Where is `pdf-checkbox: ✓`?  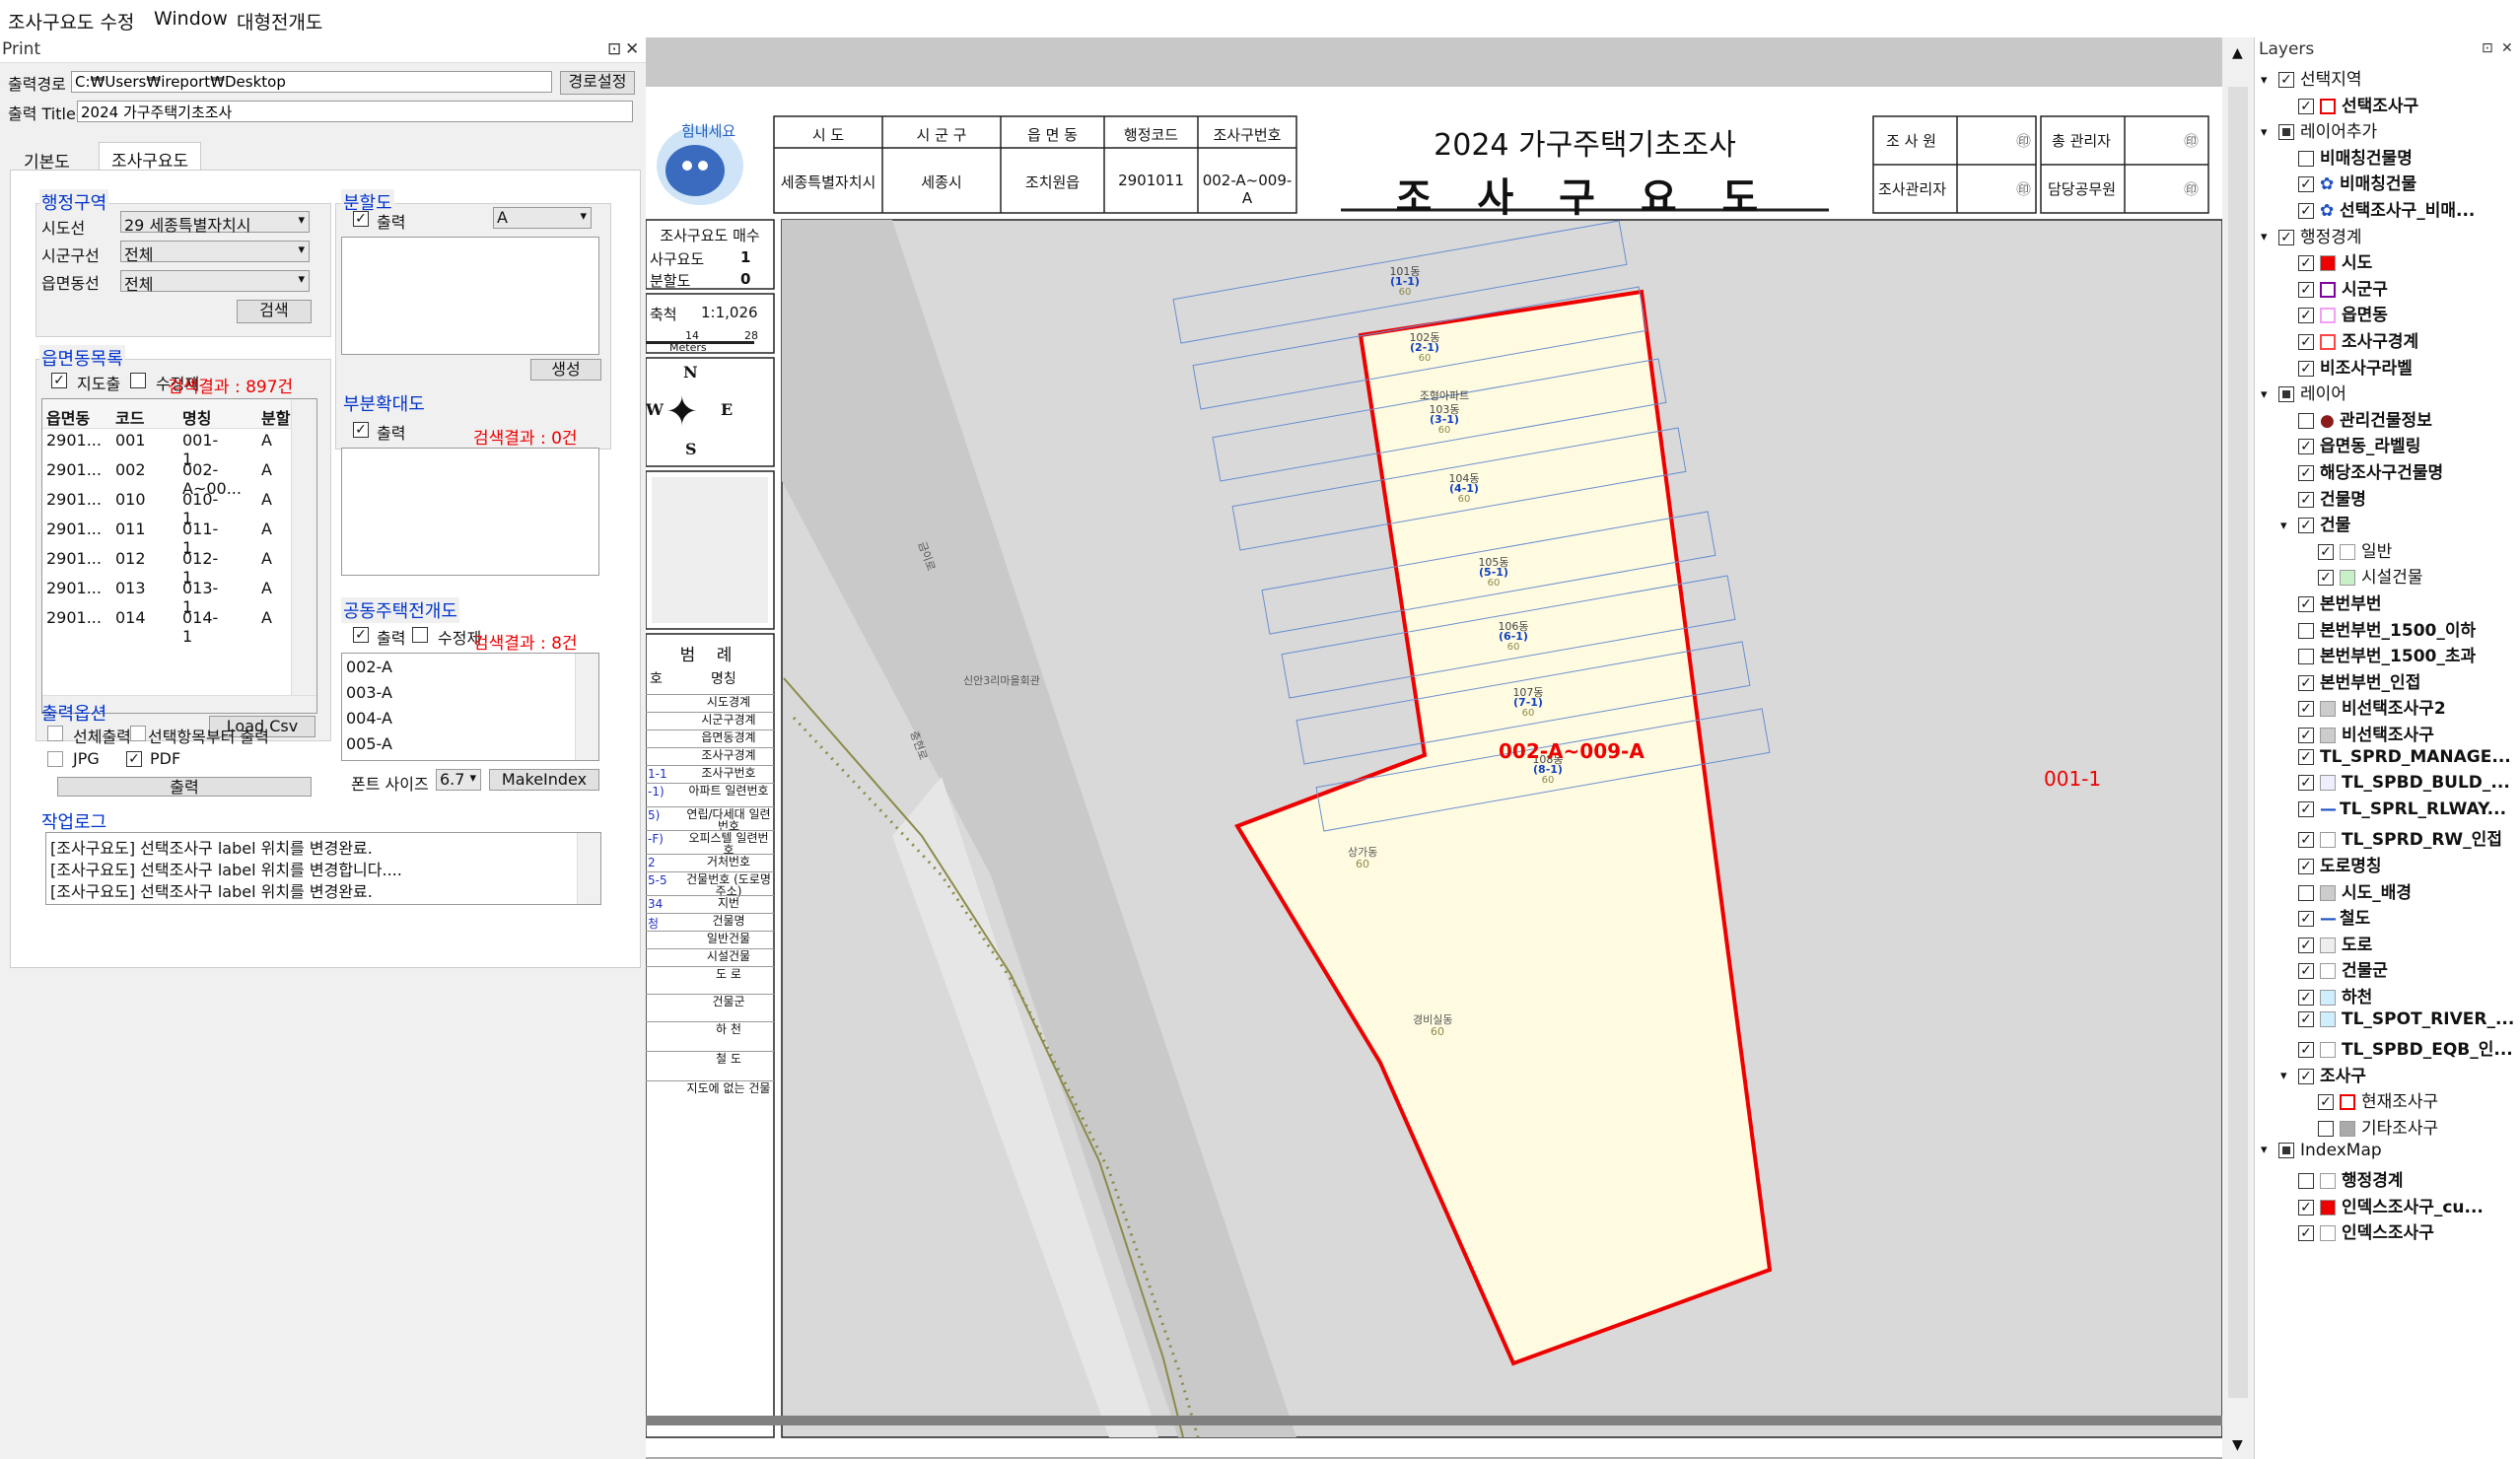 pdf-checkbox: ✓ is located at coordinates (134, 759).